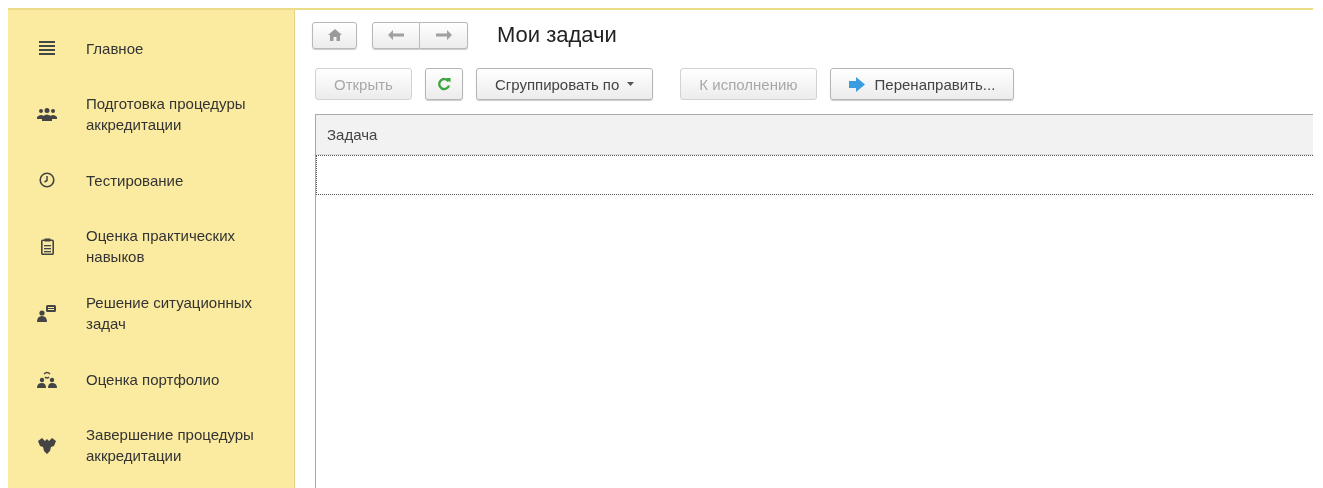 This screenshot has width=1323, height=488. What do you see at coordinates (151, 313) in the screenshot?
I see `sidebar-item: Решение ситуационных задач` at bounding box center [151, 313].